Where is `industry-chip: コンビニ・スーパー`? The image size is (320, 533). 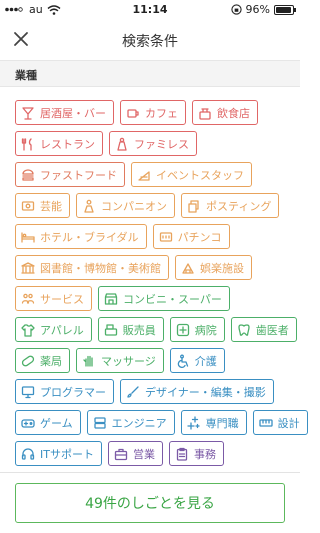
industry-chip: コンビニ・スーパー is located at coordinates (164, 298).